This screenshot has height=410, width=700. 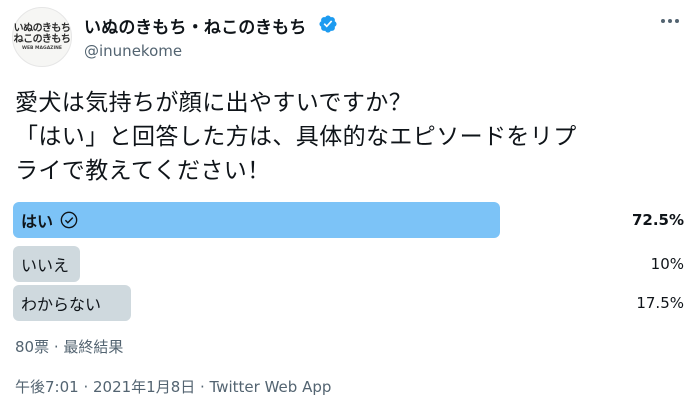 What do you see at coordinates (173, 386) in the screenshot?
I see `tweet-timestamp: 午後7:01 · 2021年1月8日 · Twitter Web App` at bounding box center [173, 386].